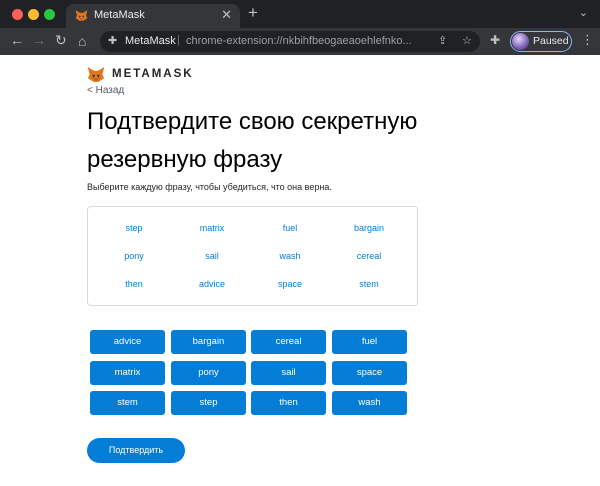 Image resolution: width=600 pixels, height=486 pixels. What do you see at coordinates (17, 40) in the screenshot?
I see `back-arrow-icon: ←` at bounding box center [17, 40].